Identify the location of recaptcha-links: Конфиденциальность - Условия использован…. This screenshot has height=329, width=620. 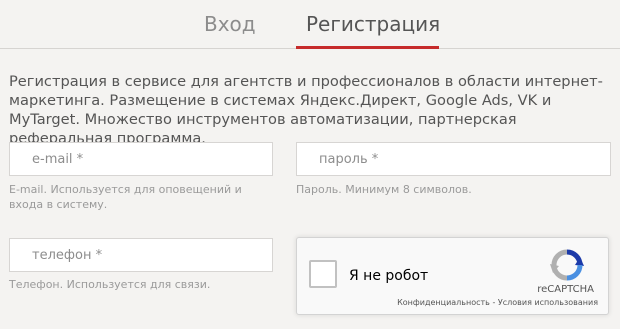
(497, 303).